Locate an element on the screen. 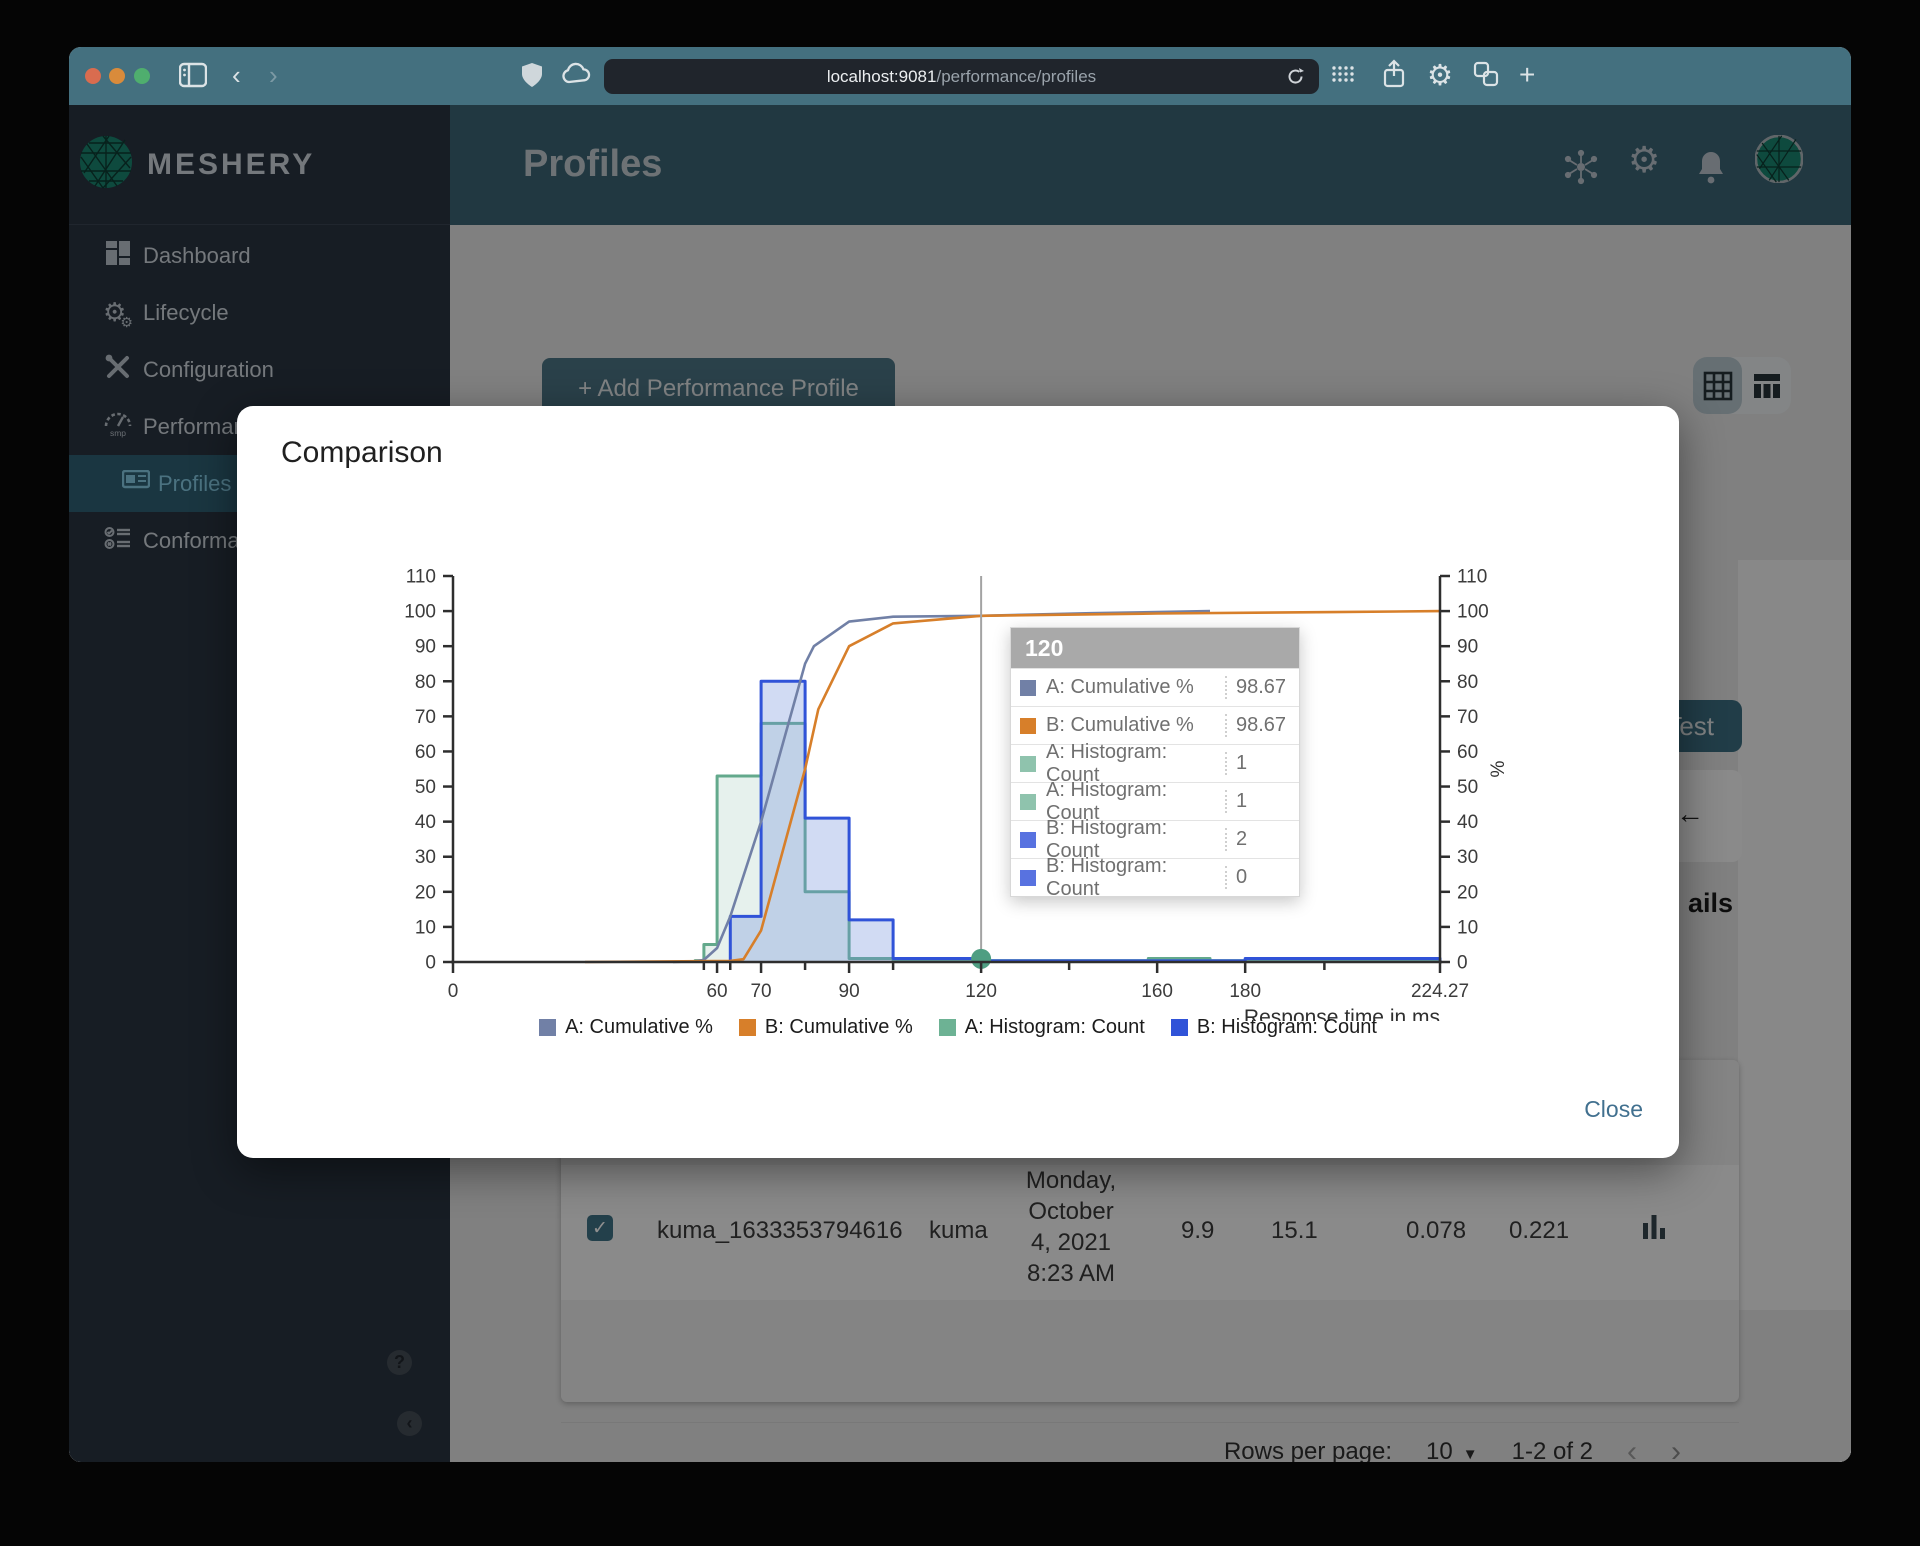 The width and height of the screenshot is (1920, 1546). url-path: /performance/profiles is located at coordinates (1016, 76).